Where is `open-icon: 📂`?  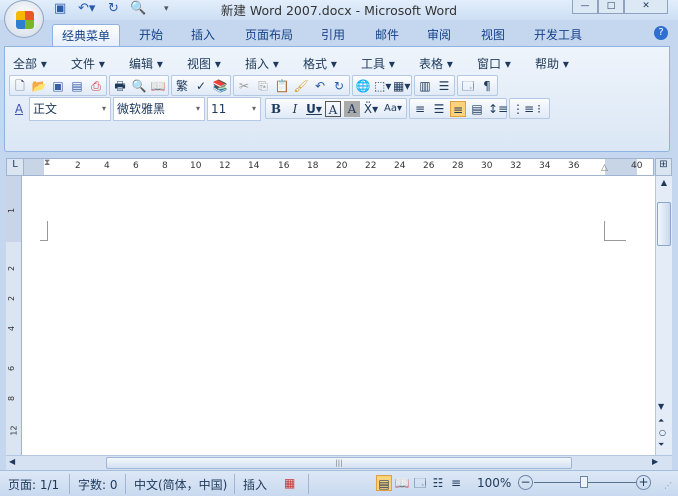
open-icon: 📂 is located at coordinates (39, 86).